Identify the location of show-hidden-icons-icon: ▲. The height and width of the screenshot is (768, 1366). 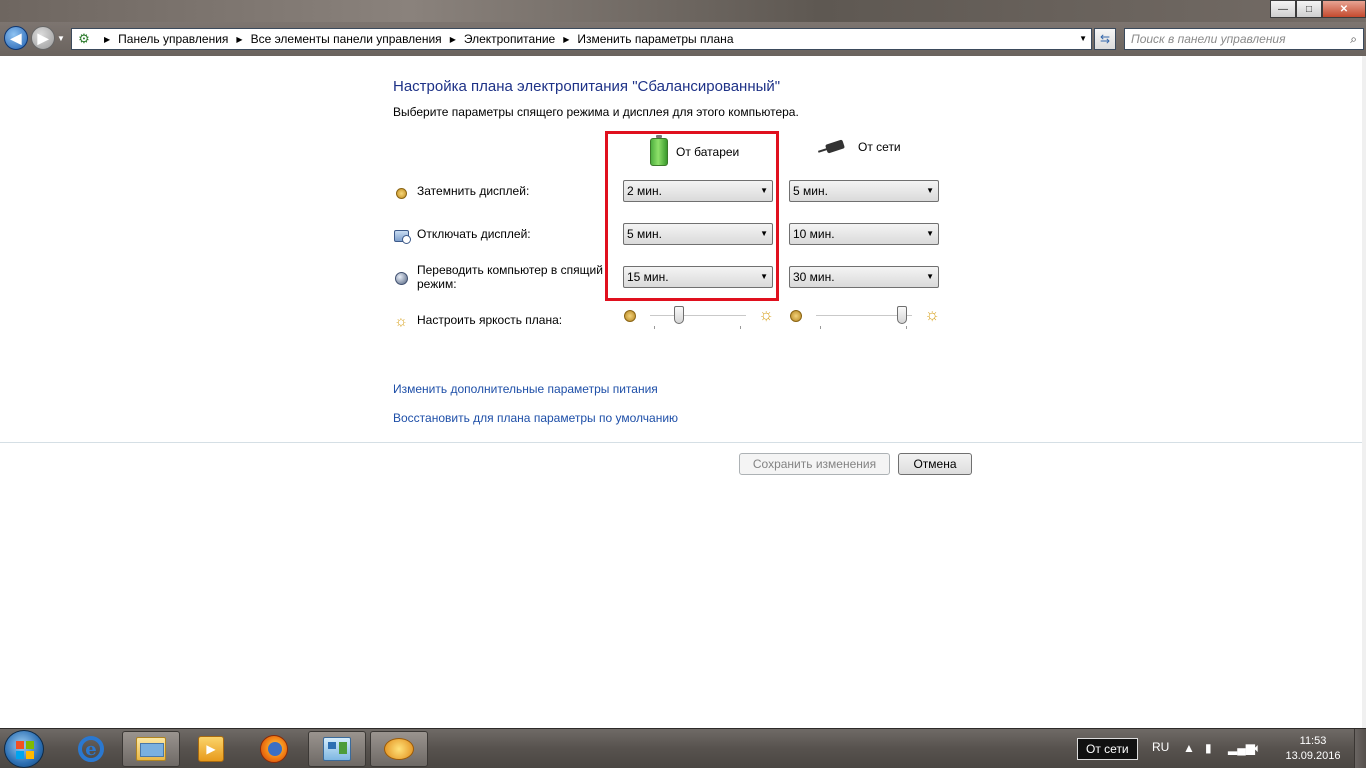
(1189, 748).